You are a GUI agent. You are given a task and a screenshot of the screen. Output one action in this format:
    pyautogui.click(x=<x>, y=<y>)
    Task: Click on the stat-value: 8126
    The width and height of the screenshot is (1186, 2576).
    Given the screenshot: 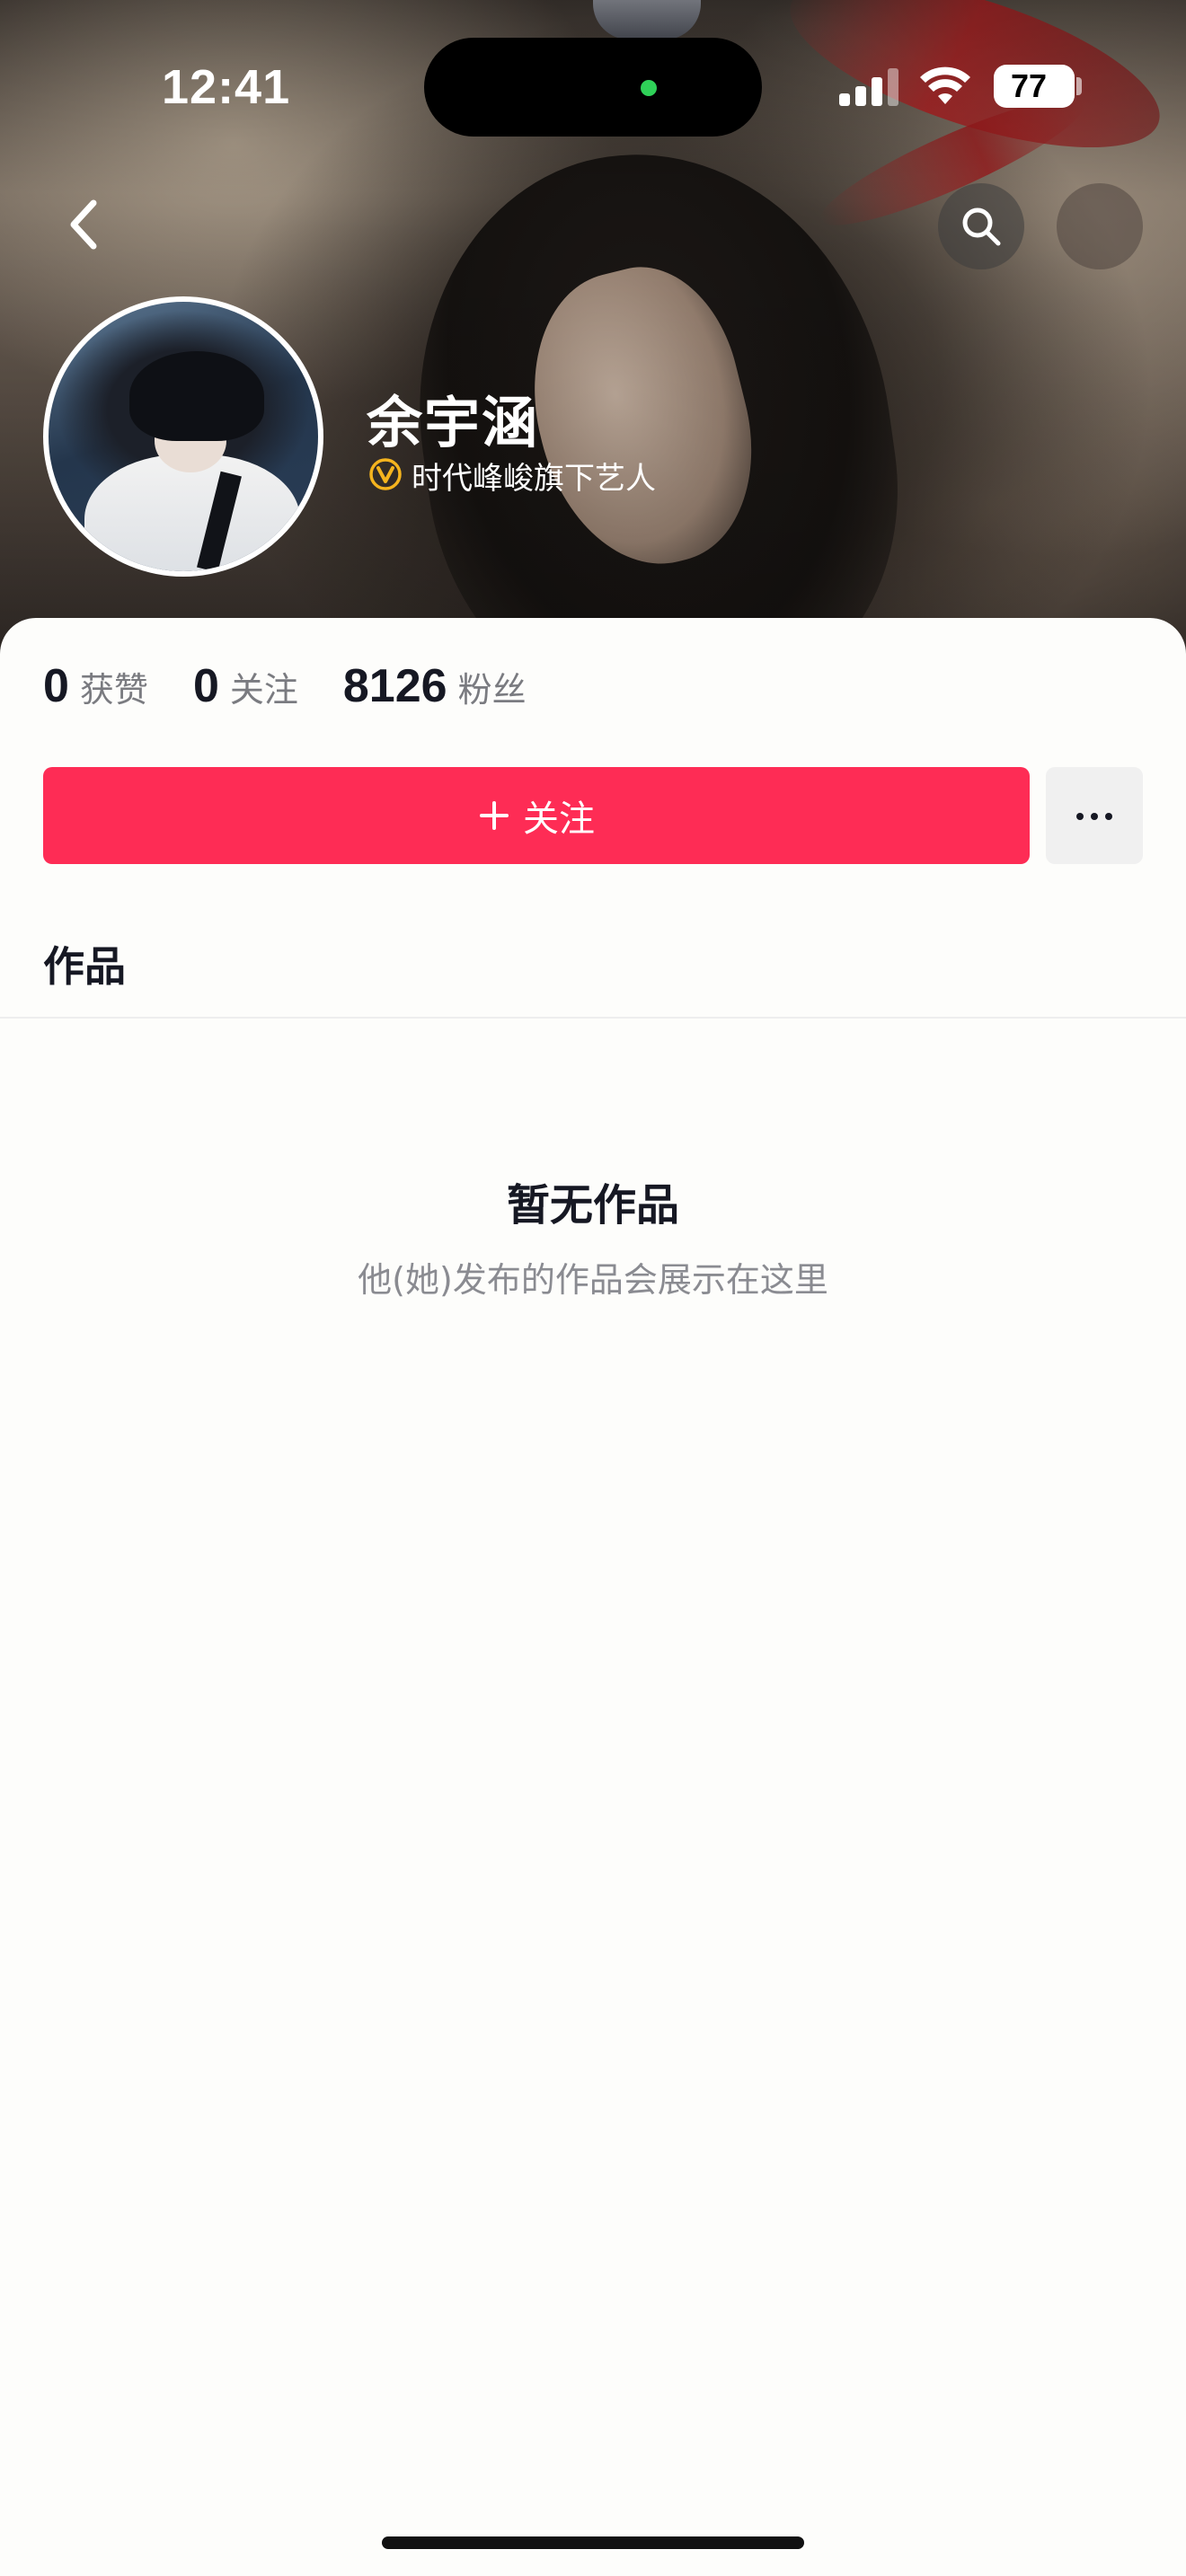 What is the action you would take?
    pyautogui.click(x=394, y=686)
    